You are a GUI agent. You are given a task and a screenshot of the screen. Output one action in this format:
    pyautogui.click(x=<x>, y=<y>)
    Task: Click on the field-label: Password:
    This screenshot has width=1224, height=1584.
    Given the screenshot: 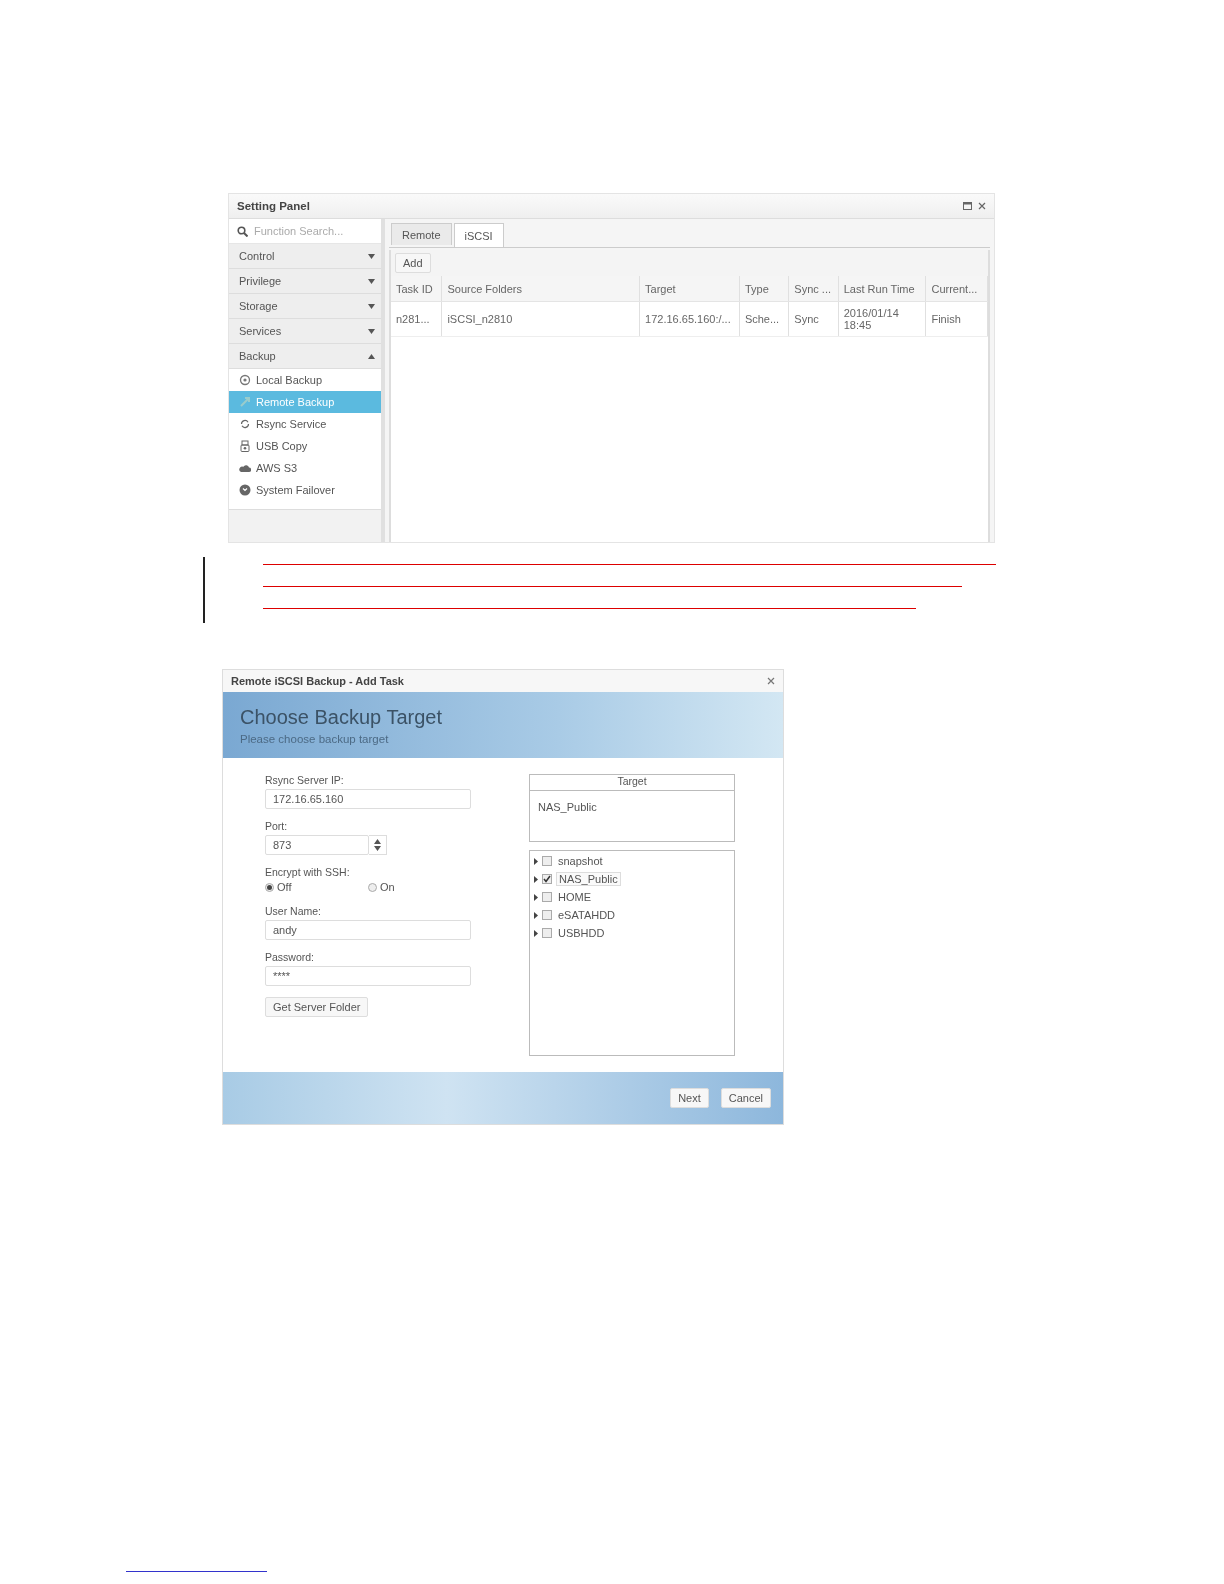 What is the action you would take?
    pyautogui.click(x=290, y=957)
    